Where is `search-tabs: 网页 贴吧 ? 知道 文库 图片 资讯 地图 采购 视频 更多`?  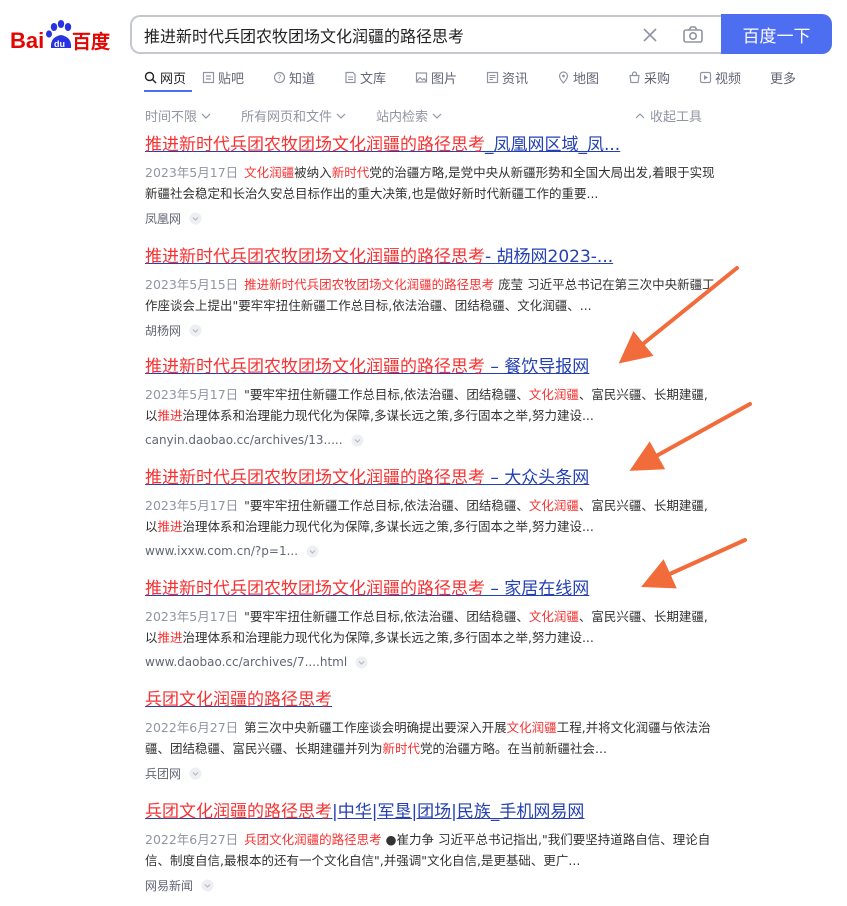 search-tabs: 网页 贴吧 ? 知道 文库 图片 资讯 地图 采购 视频 更多 is located at coordinates (477, 77).